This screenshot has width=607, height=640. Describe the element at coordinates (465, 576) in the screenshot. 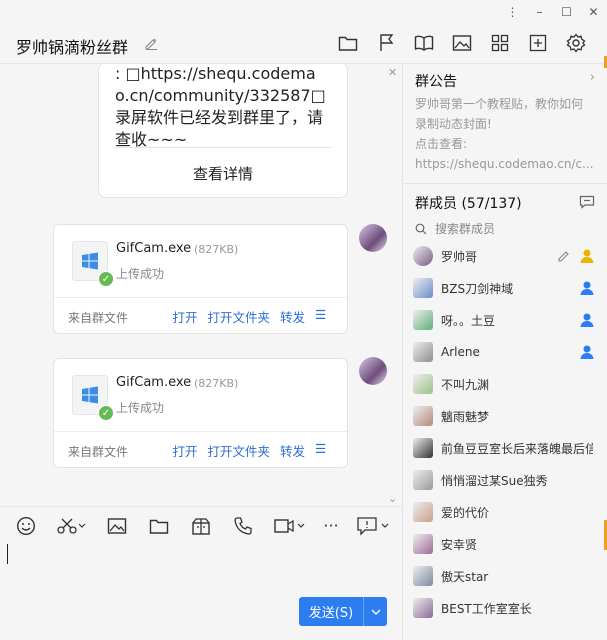

I see `member-name: 傲天star` at that location.